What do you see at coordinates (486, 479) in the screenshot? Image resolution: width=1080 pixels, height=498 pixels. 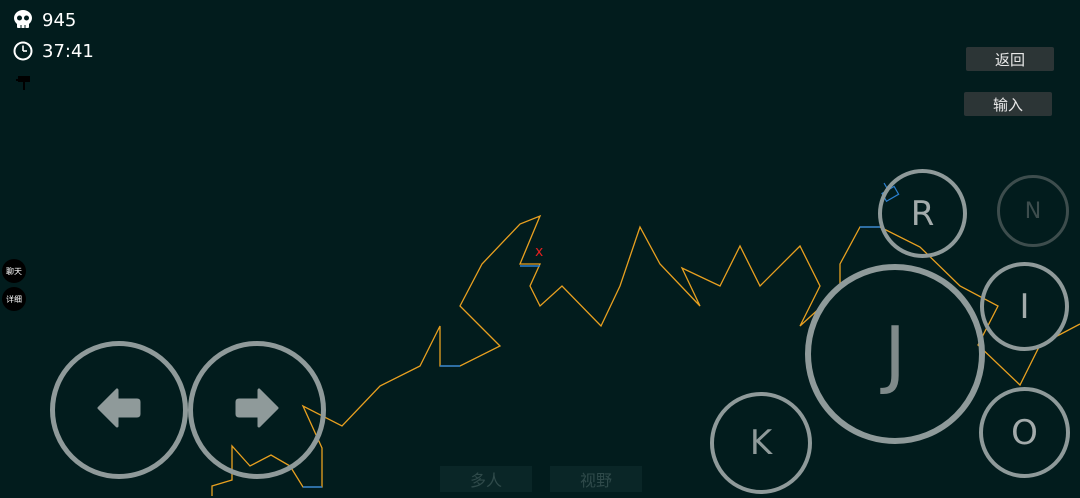 I see `multiplayer-button: 多人` at bounding box center [486, 479].